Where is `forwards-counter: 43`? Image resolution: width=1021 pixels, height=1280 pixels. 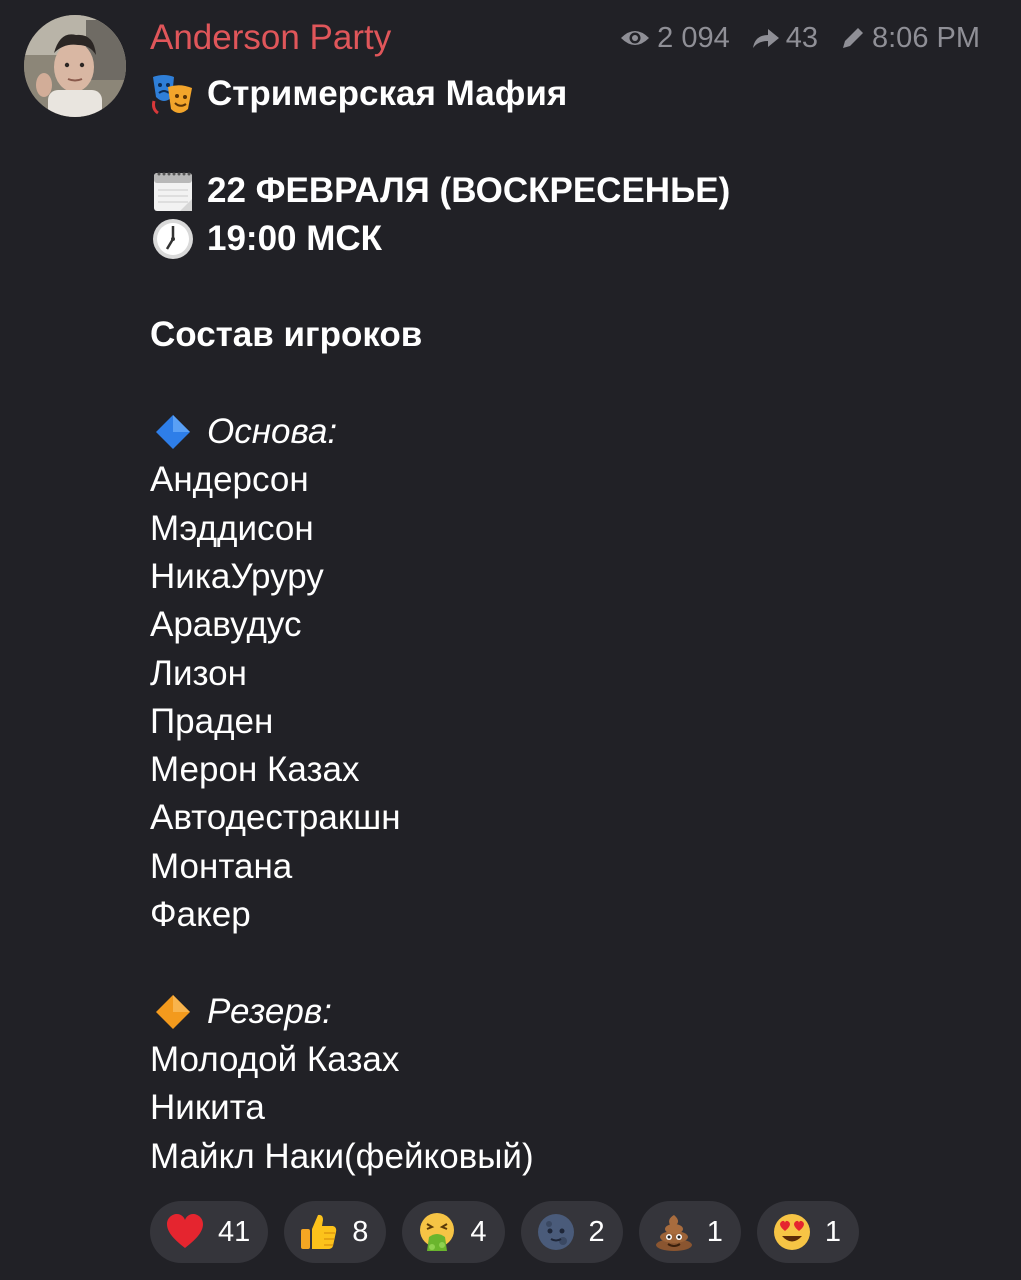 forwards-counter: 43 is located at coordinates (785, 38).